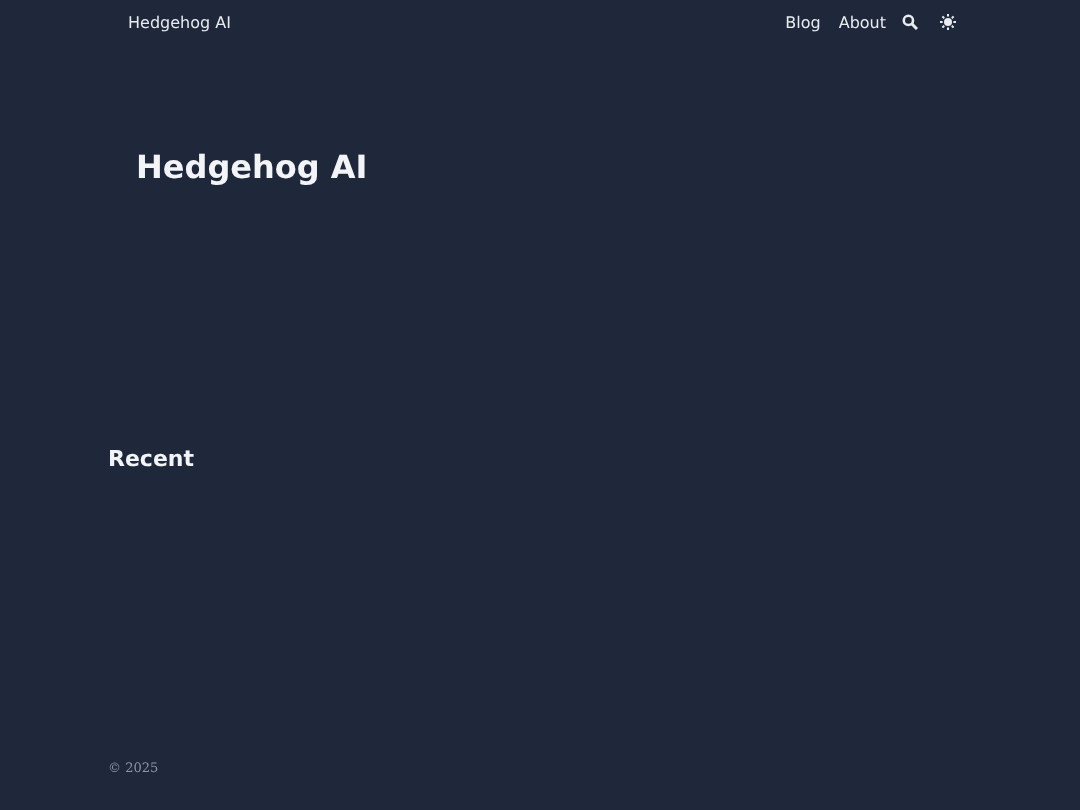 This screenshot has height=810, width=1080. Describe the element at coordinates (457, 22) in the screenshot. I see `site-title: Hedgehog AI` at that location.